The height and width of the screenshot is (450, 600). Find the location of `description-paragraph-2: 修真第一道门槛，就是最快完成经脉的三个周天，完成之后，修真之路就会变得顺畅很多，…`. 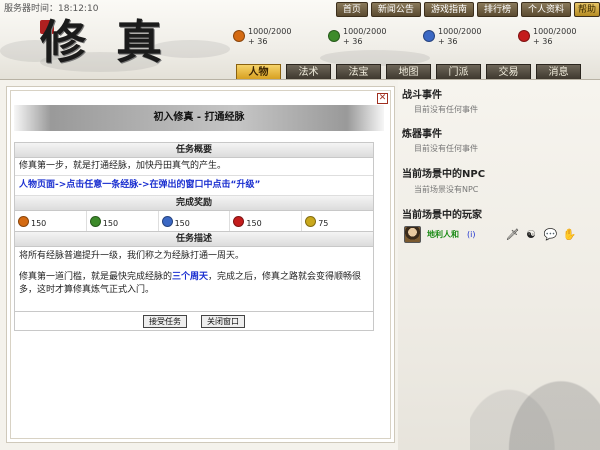

description-paragraph-2: 修真第一道门槛，就是最快完成经脉的三个周天，完成之后，修真之路就会变得顺畅很多，… is located at coordinates (194, 284).